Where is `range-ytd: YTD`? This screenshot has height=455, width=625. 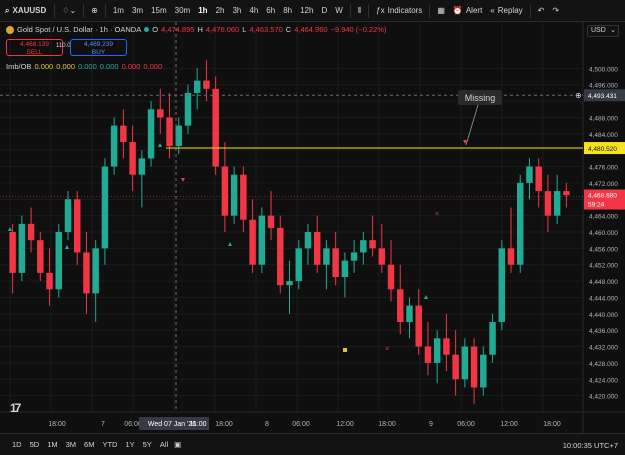
range-ytd: YTD is located at coordinates (109, 444).